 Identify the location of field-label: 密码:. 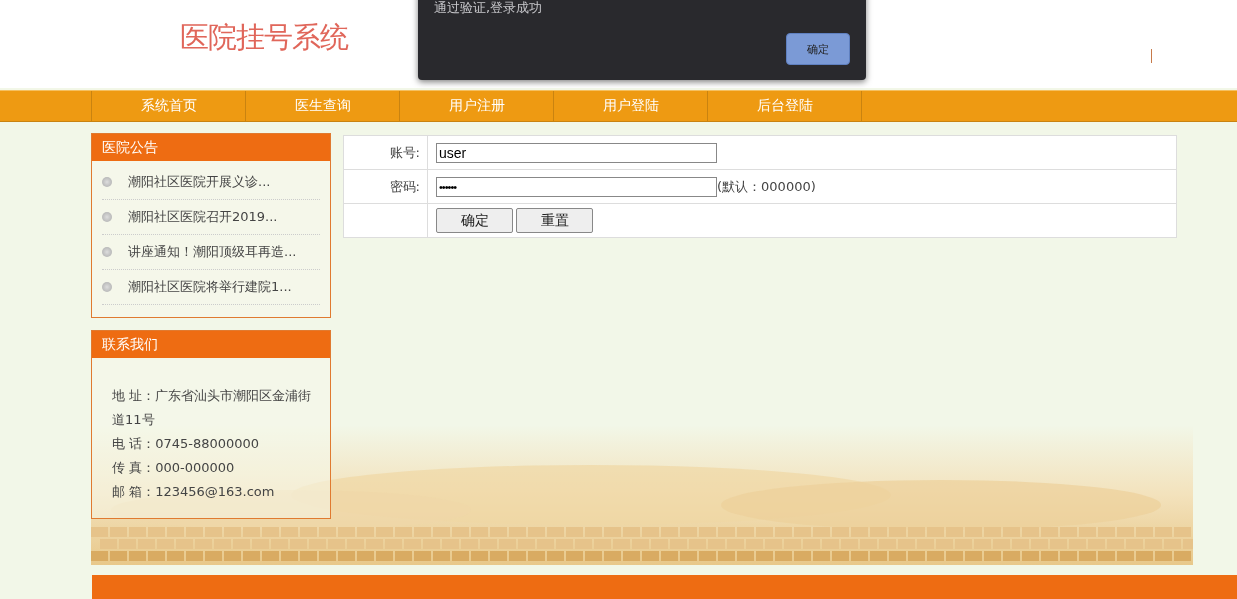
(386, 186).